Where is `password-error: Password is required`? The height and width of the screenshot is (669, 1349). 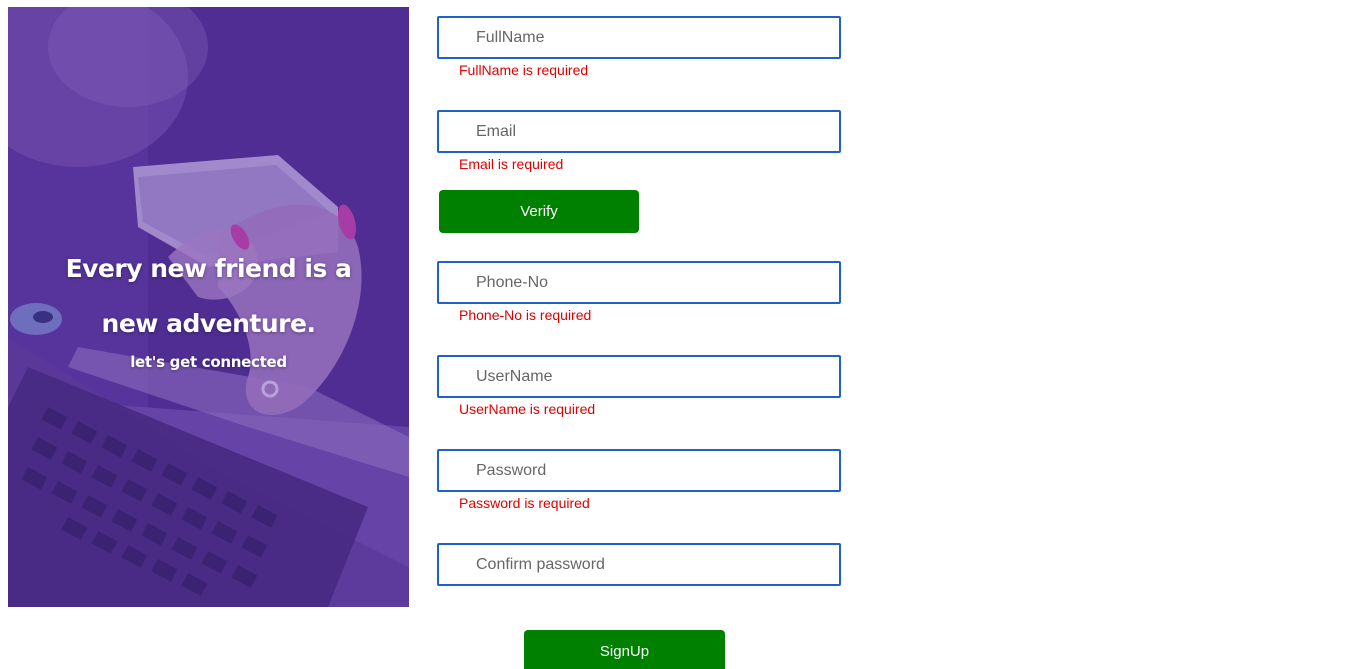 password-error: Password is required is located at coordinates (524, 503).